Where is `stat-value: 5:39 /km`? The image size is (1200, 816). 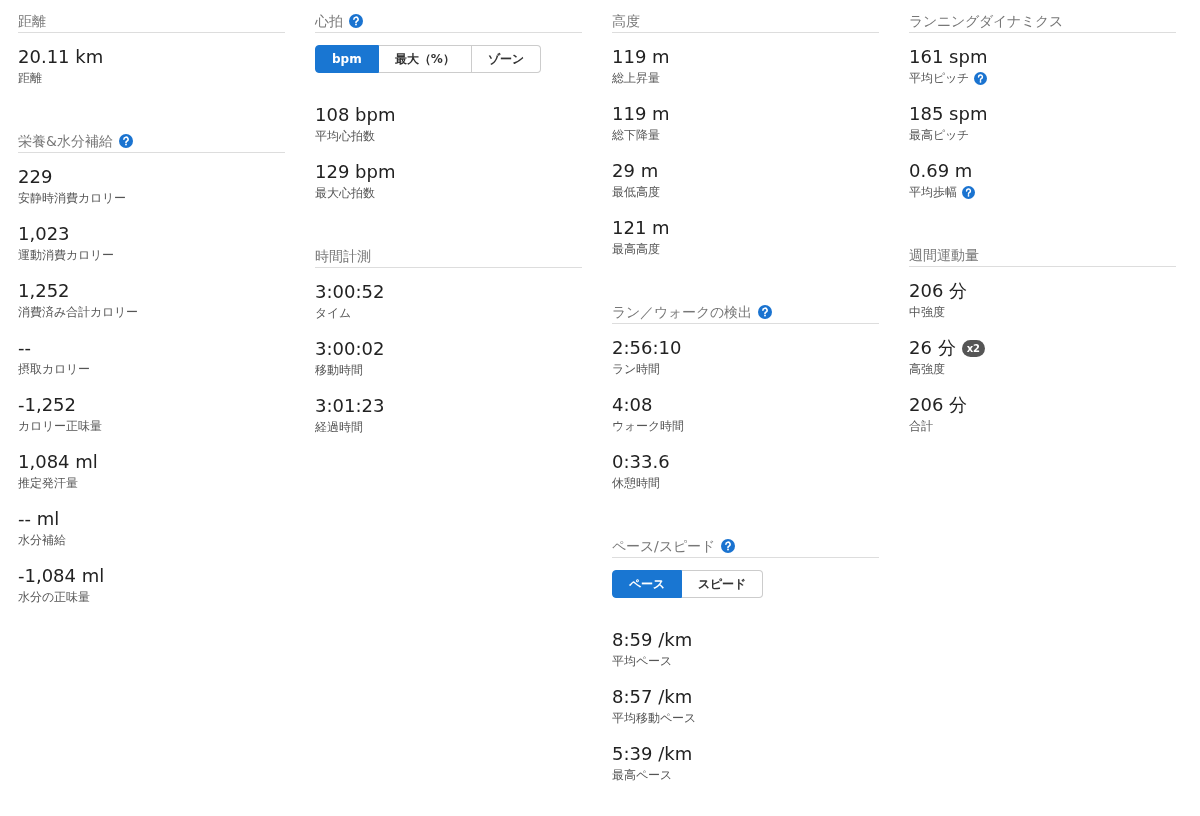 stat-value: 5:39 /km is located at coordinates (652, 754).